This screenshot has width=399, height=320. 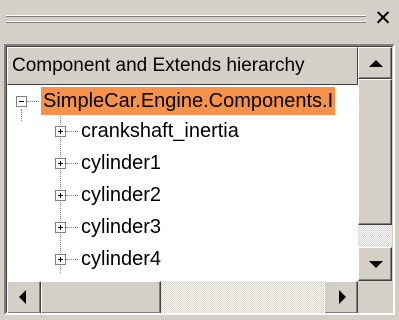 What do you see at coordinates (375, 297) in the screenshot?
I see `scrollbar-corner` at bounding box center [375, 297].